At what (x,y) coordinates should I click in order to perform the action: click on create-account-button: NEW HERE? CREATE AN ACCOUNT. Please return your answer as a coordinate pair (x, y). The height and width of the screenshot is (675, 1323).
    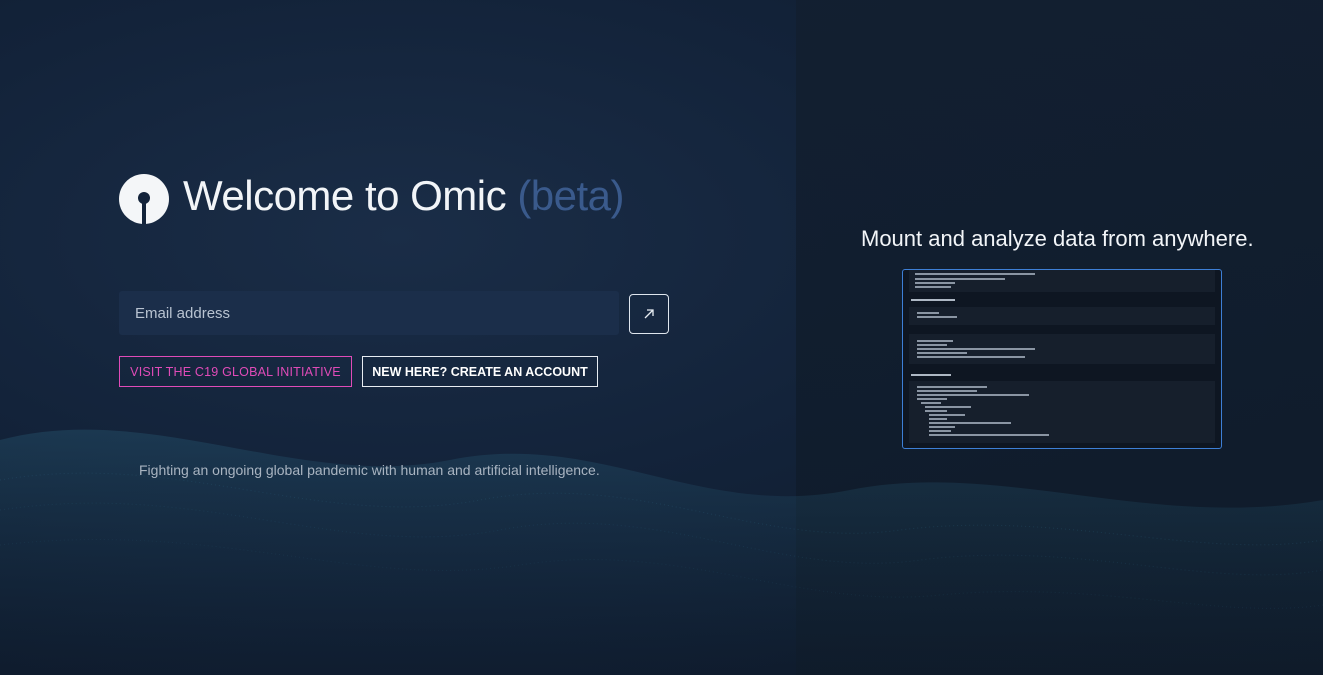
    Looking at the image, I should click on (480, 371).